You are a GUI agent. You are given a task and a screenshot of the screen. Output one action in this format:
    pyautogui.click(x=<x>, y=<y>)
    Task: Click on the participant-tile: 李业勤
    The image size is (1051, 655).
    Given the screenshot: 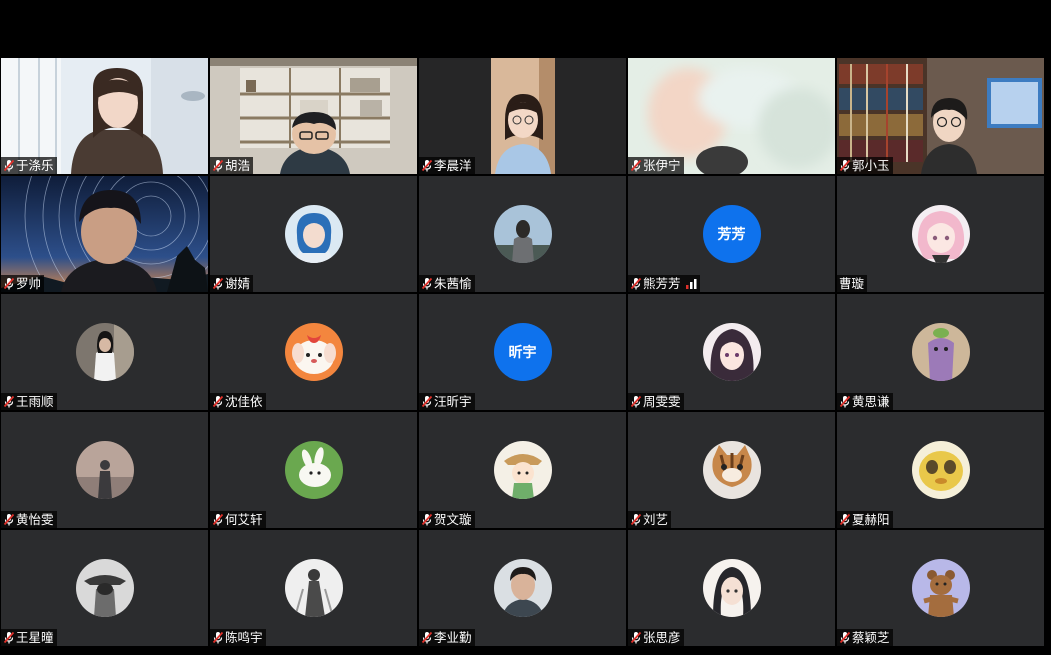 What is the action you would take?
    pyautogui.click(x=522, y=588)
    